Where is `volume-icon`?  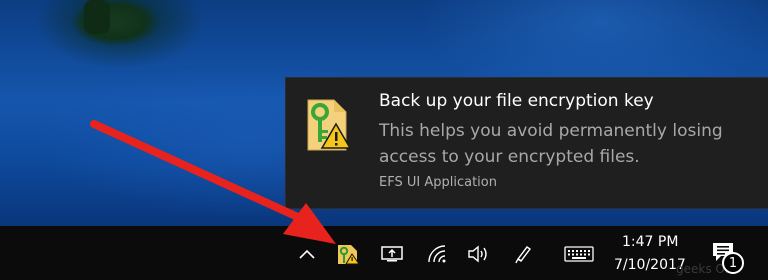 volume-icon is located at coordinates (478, 254).